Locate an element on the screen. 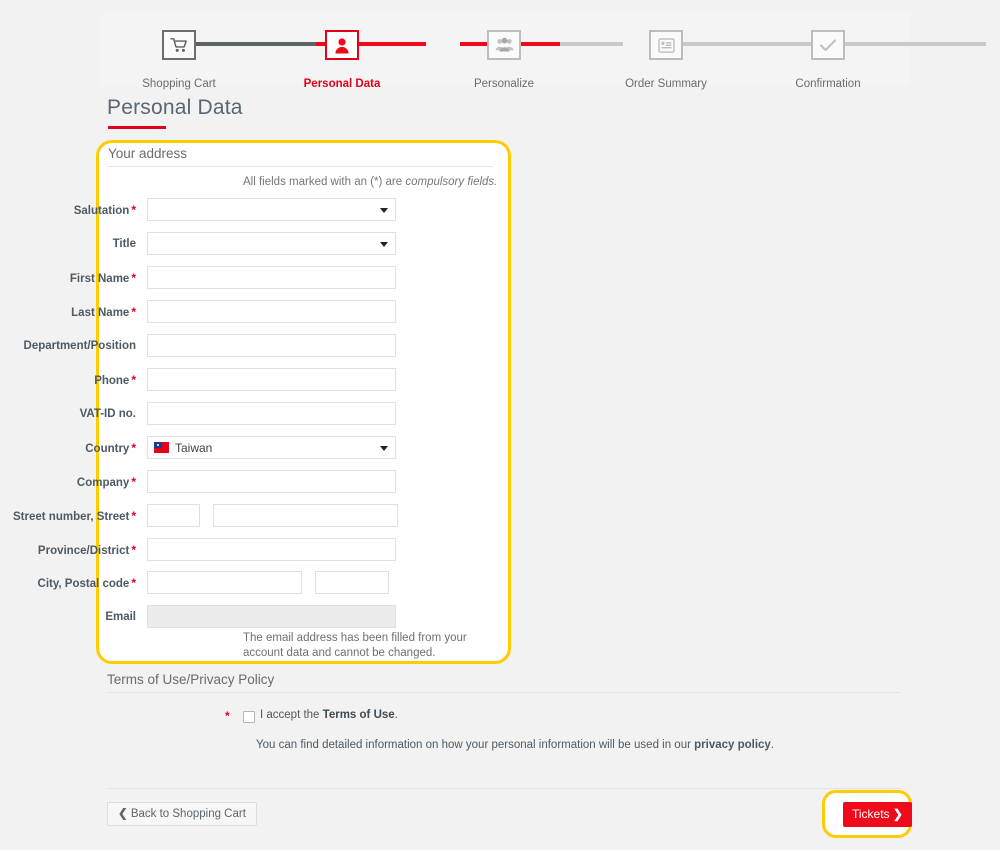 This screenshot has height=850, width=1000. label-vat-id: VAT-ID no. is located at coordinates (107, 414).